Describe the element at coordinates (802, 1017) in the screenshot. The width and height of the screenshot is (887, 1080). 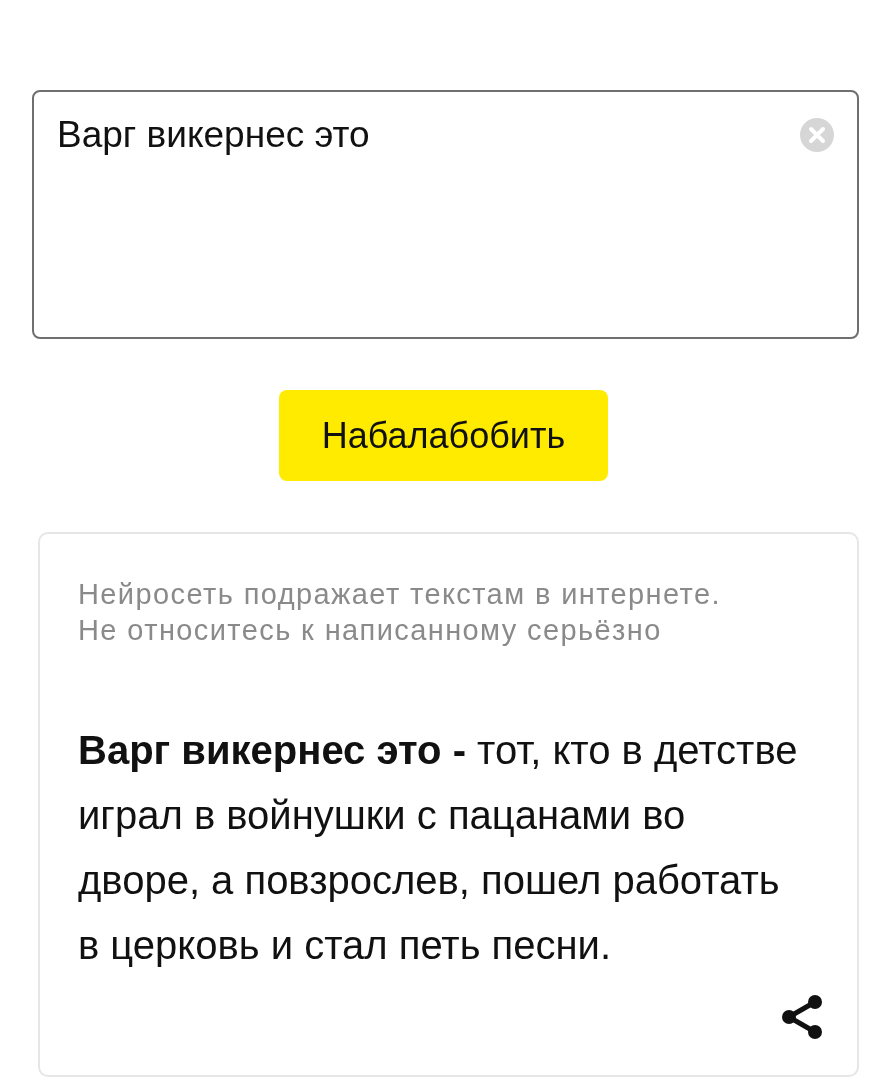
I see `share-icon` at that location.